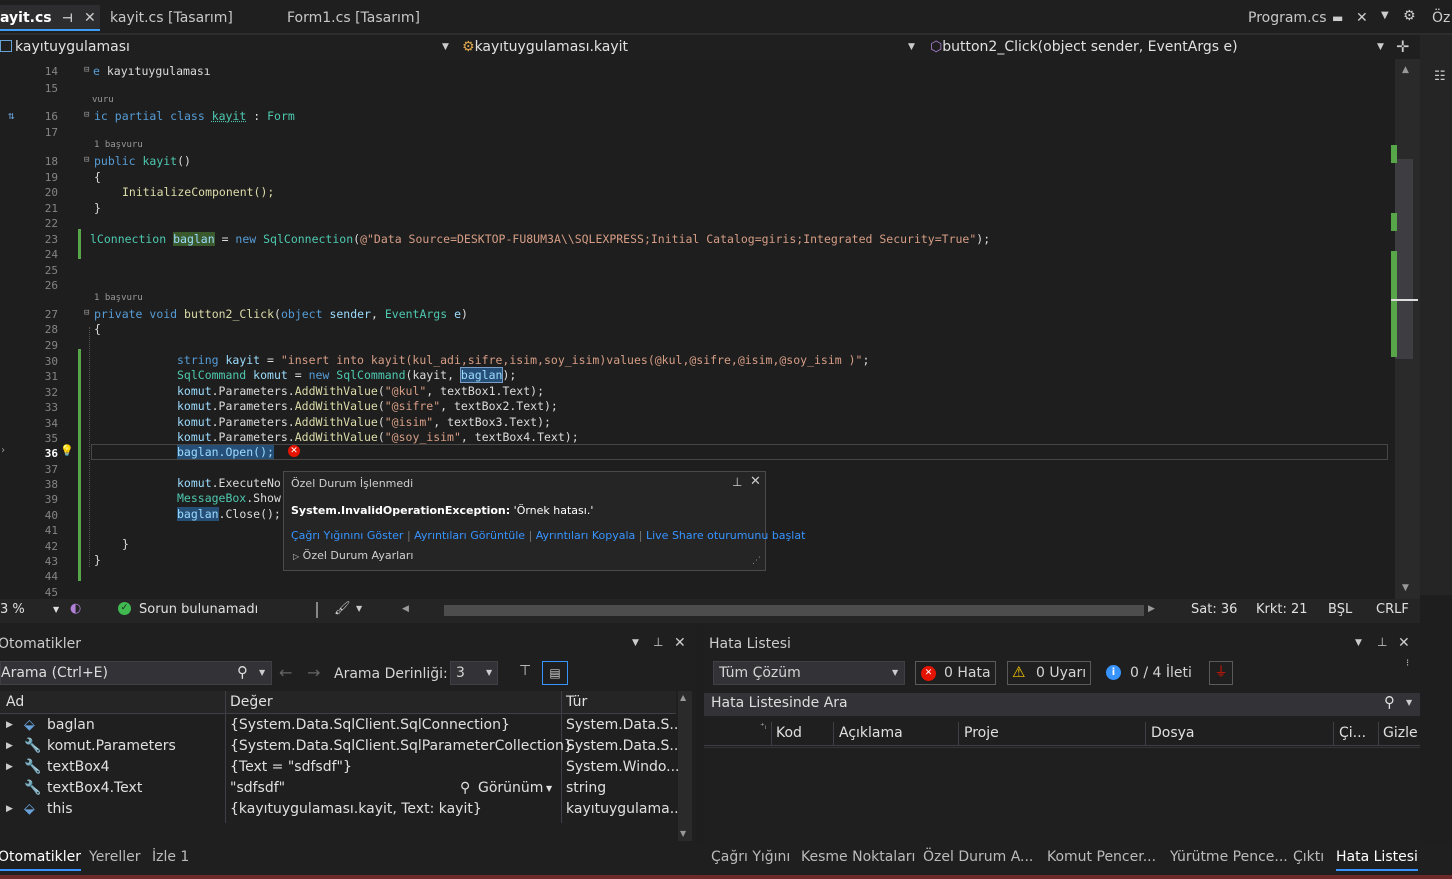 The image size is (1452, 879). I want to click on view-details-link: Ayrıntıları Görüntüle, so click(469, 535).